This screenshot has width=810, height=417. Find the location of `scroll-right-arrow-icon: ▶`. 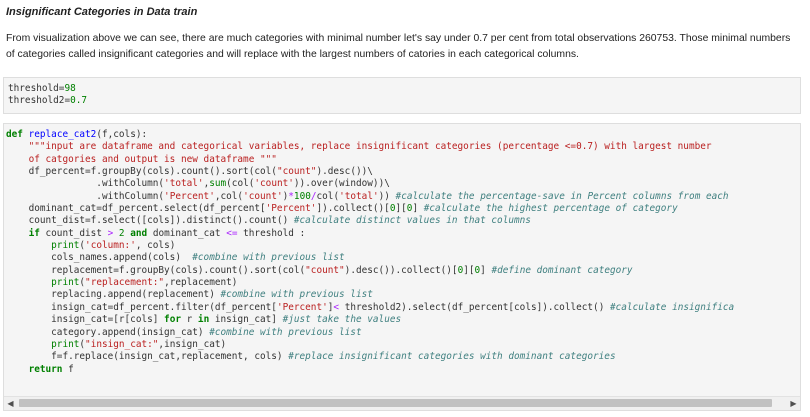

scroll-right-arrow-icon: ▶ is located at coordinates (793, 403).